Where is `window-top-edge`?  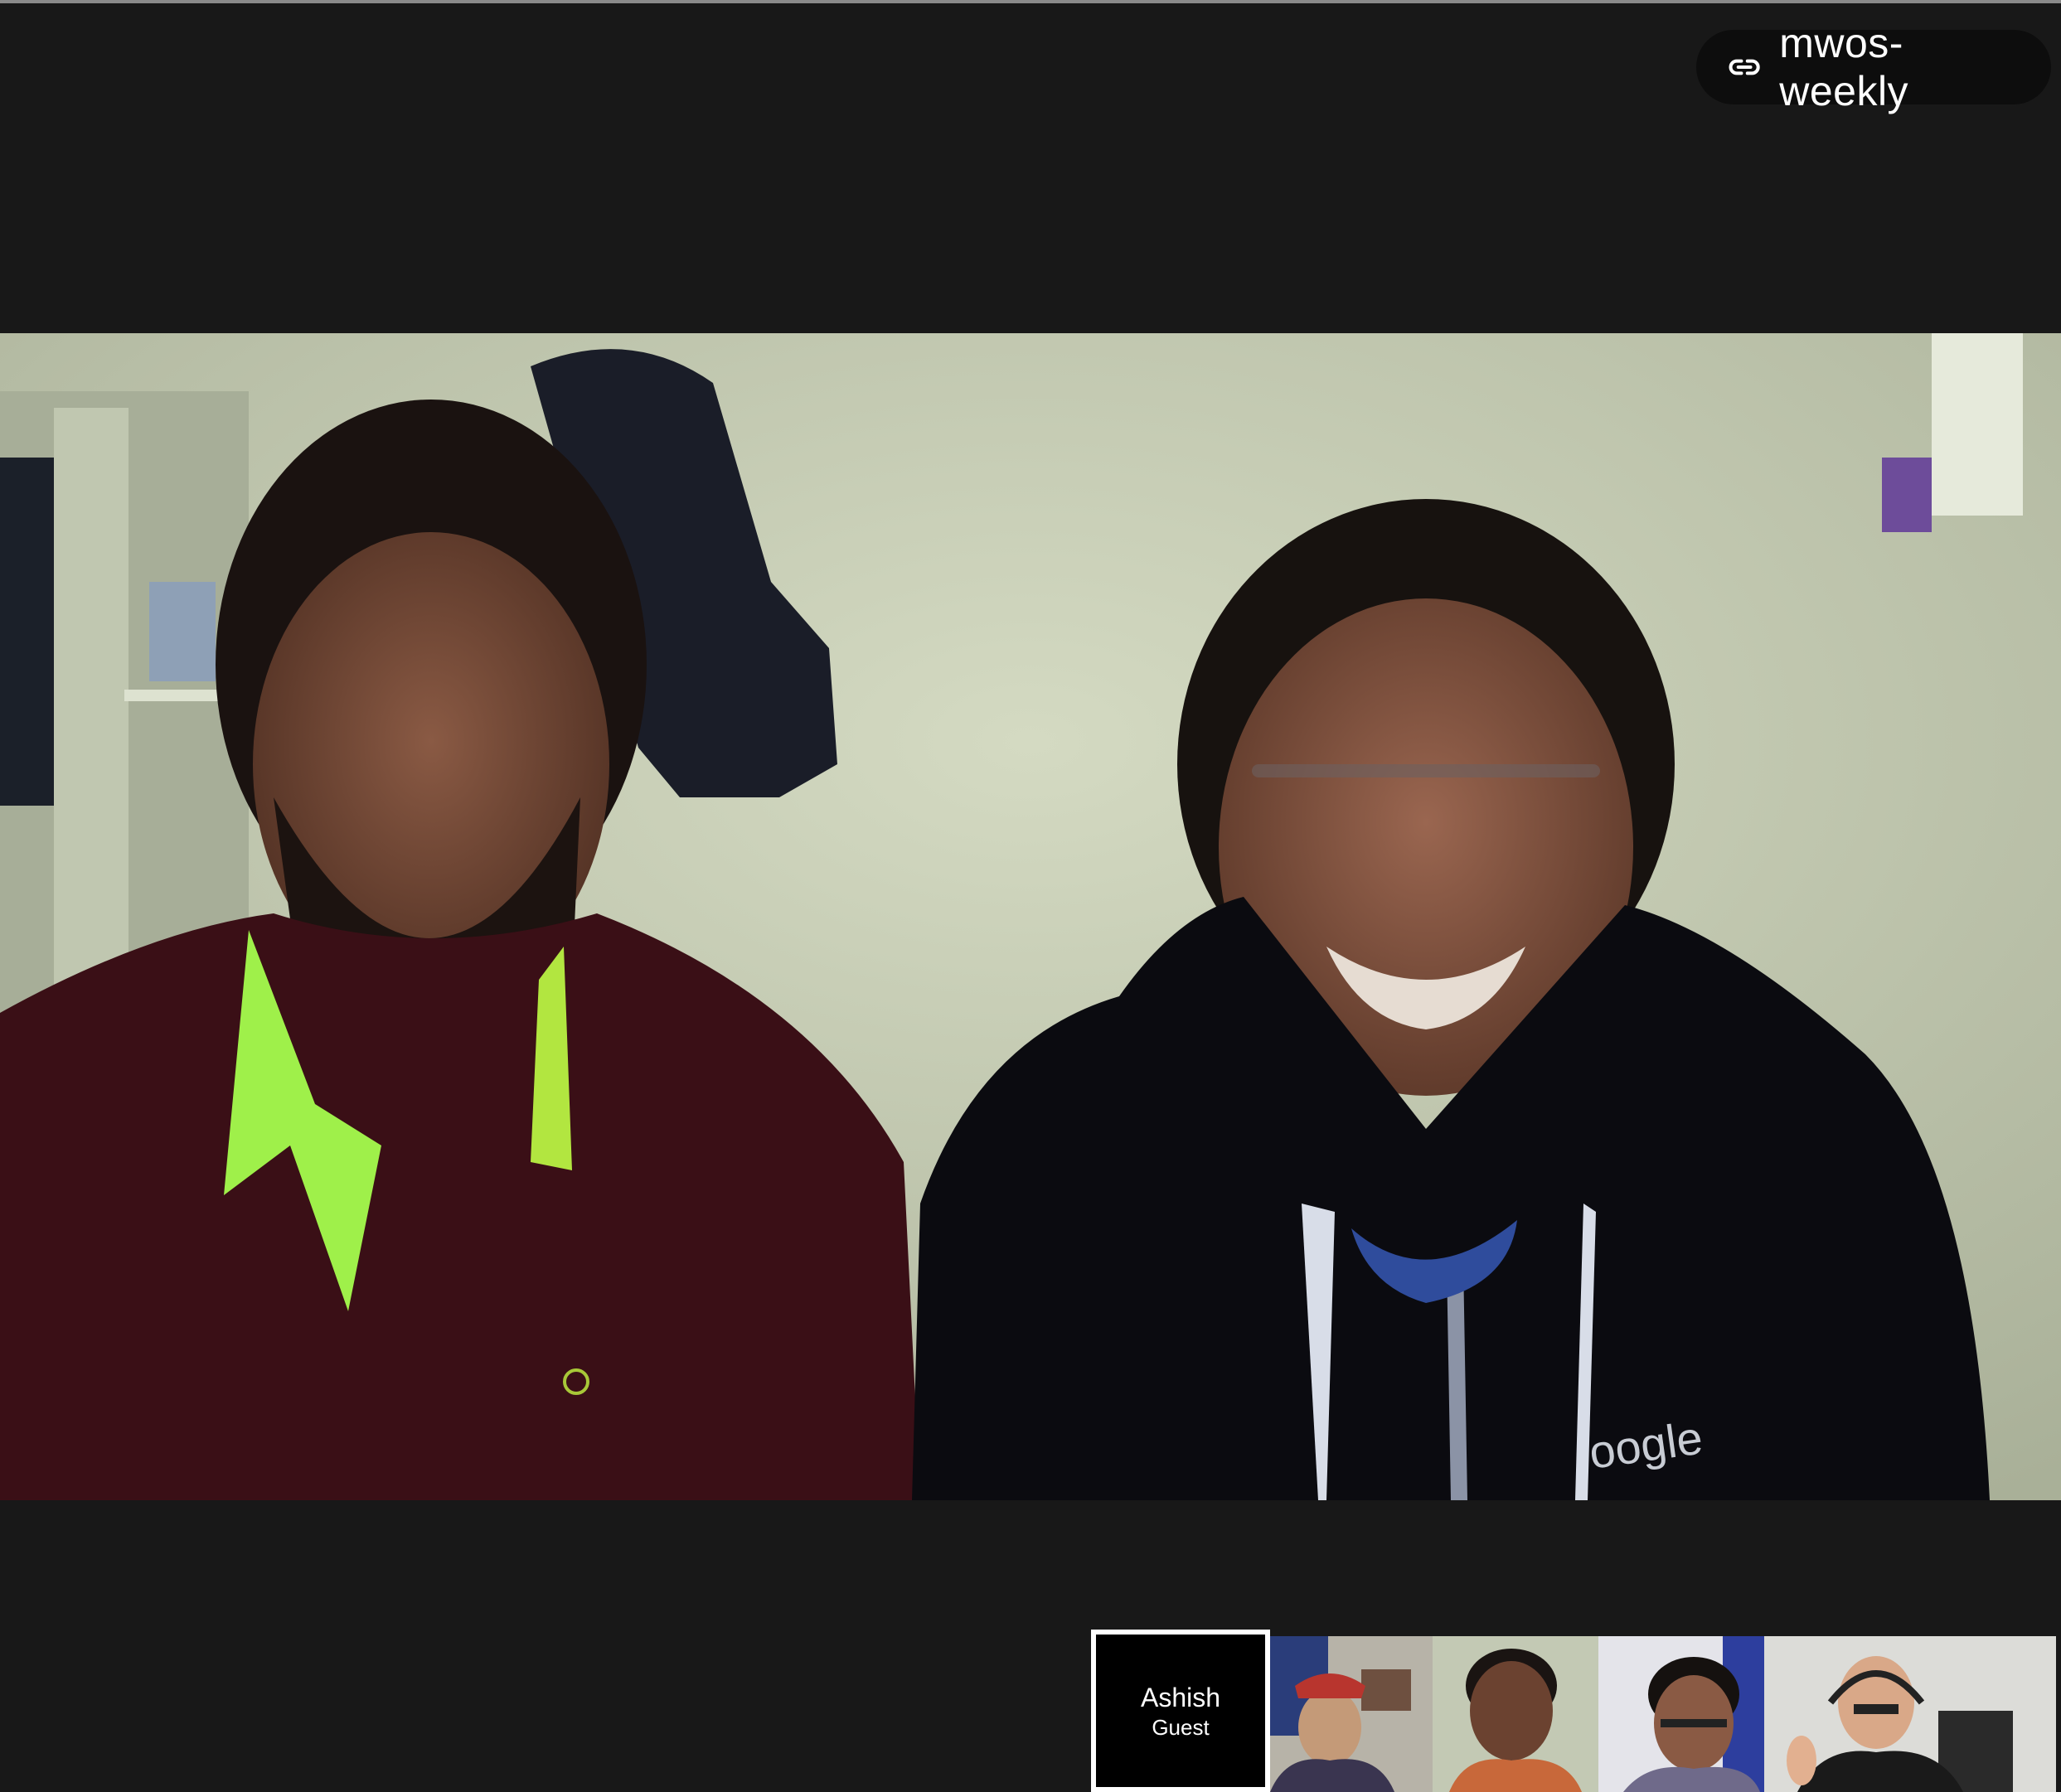 window-top-edge is located at coordinates (1030, 1).